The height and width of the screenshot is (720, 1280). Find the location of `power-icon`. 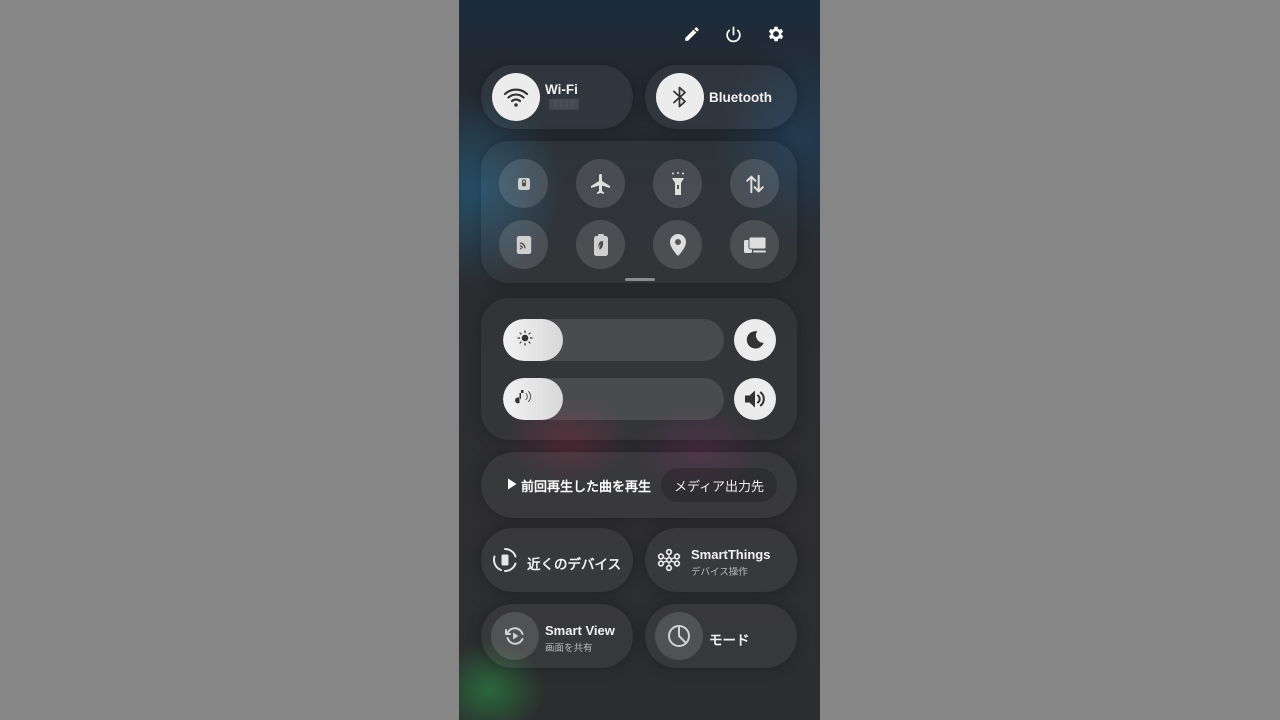

power-icon is located at coordinates (733, 34).